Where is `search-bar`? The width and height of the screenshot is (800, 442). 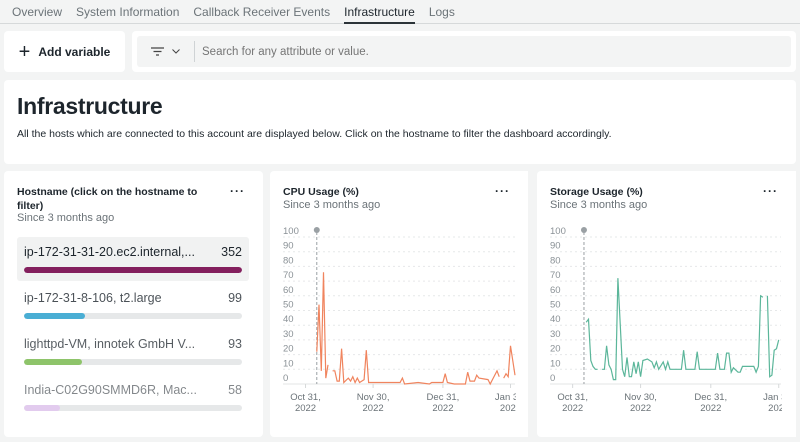
search-bar is located at coordinates (464, 51).